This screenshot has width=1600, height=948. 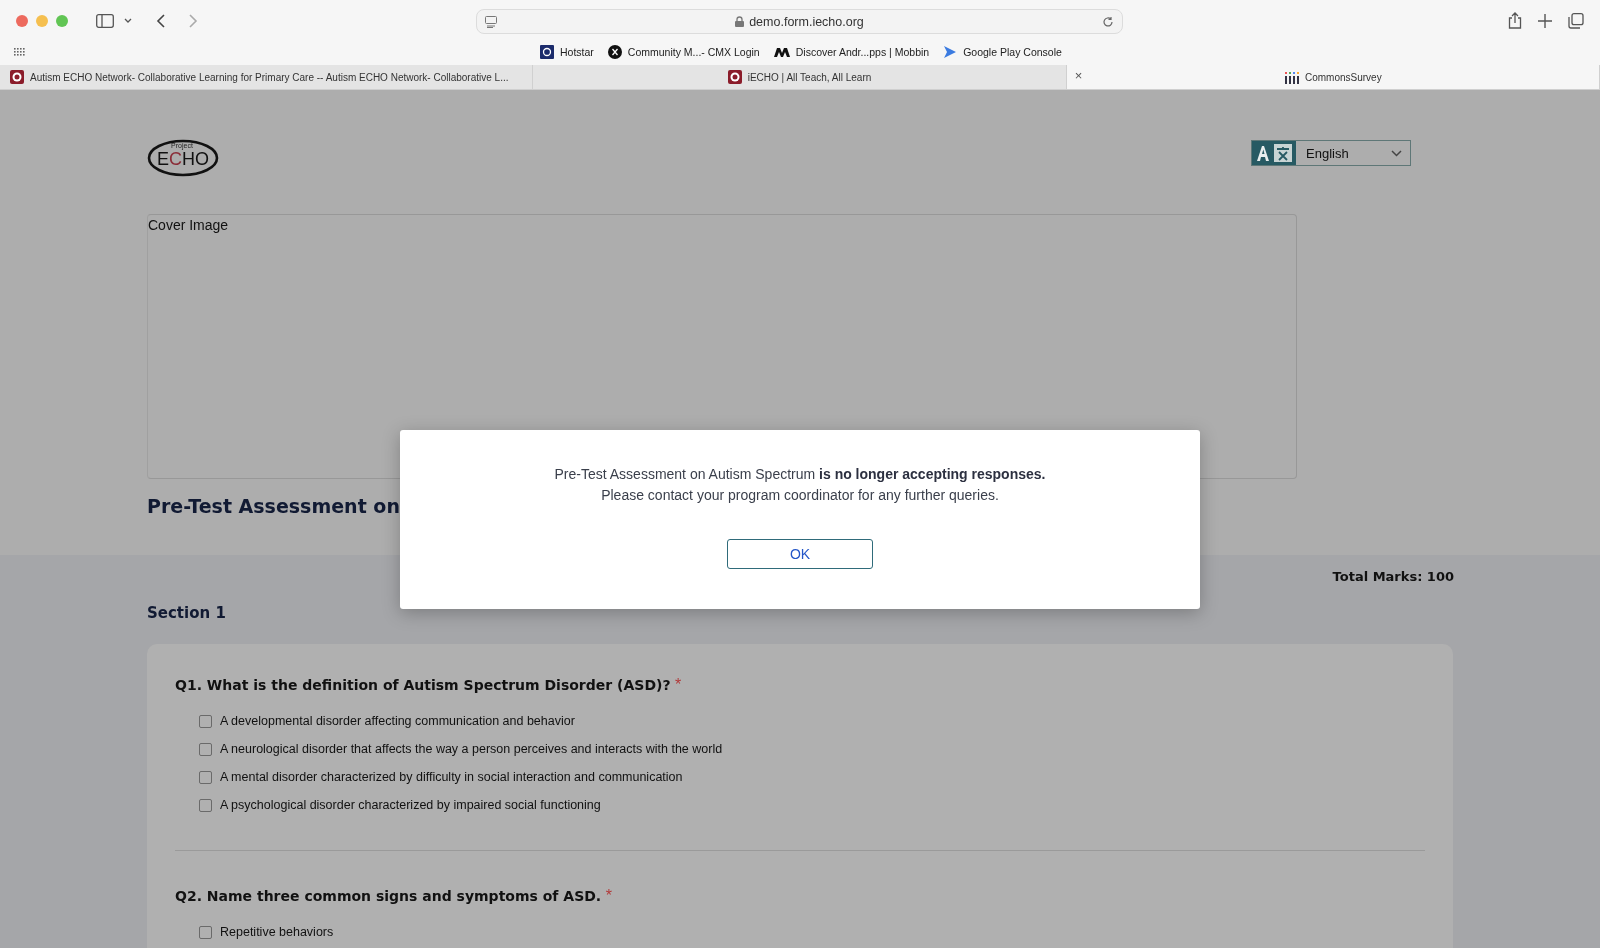 I want to click on zoom-window-button, so click(x=62, y=20).